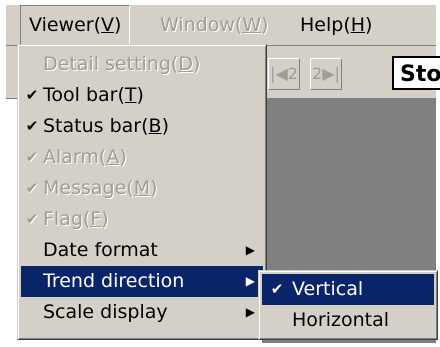 The image size is (440, 347). I want to click on nav-next-button: 2▶|, so click(326, 74).